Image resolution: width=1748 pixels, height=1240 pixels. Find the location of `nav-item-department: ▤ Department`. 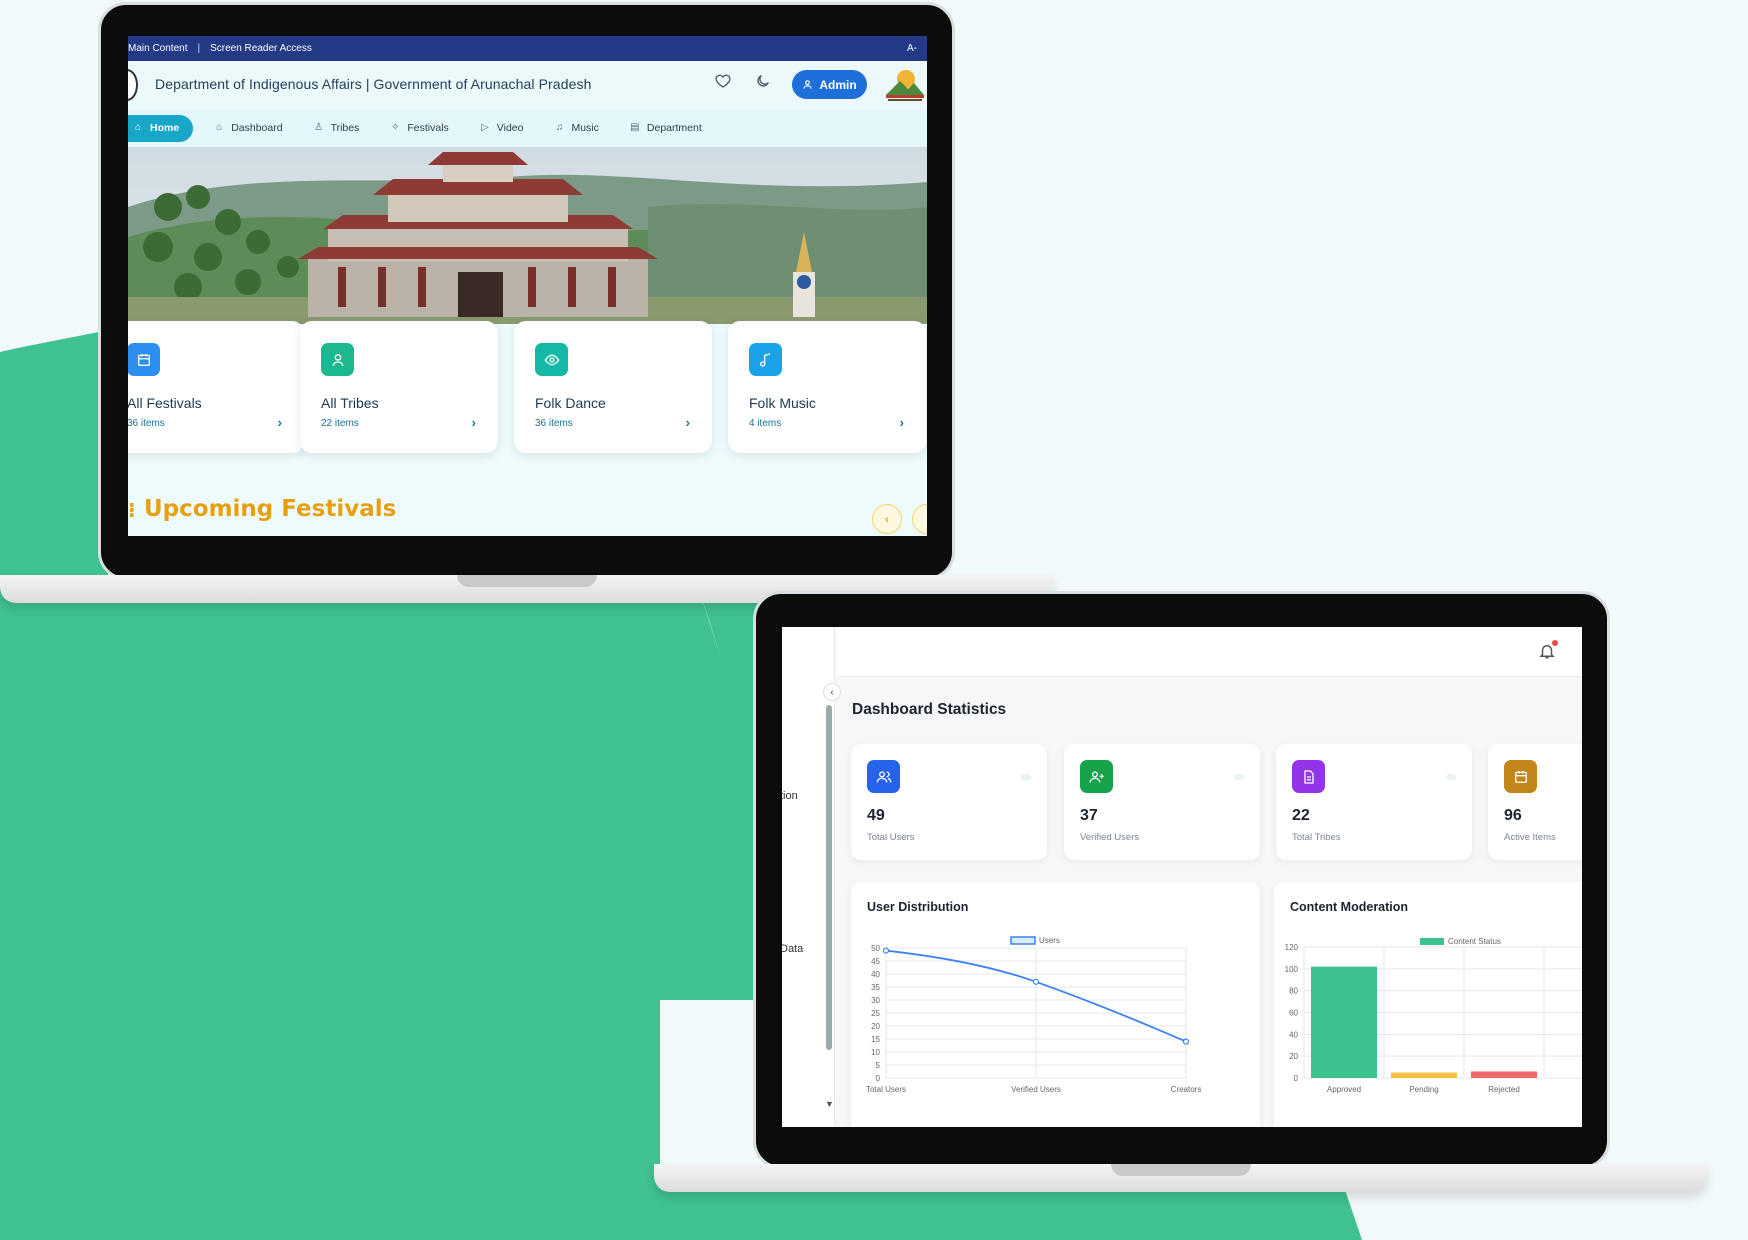

nav-item-department: ▤ Department is located at coordinates (665, 128).